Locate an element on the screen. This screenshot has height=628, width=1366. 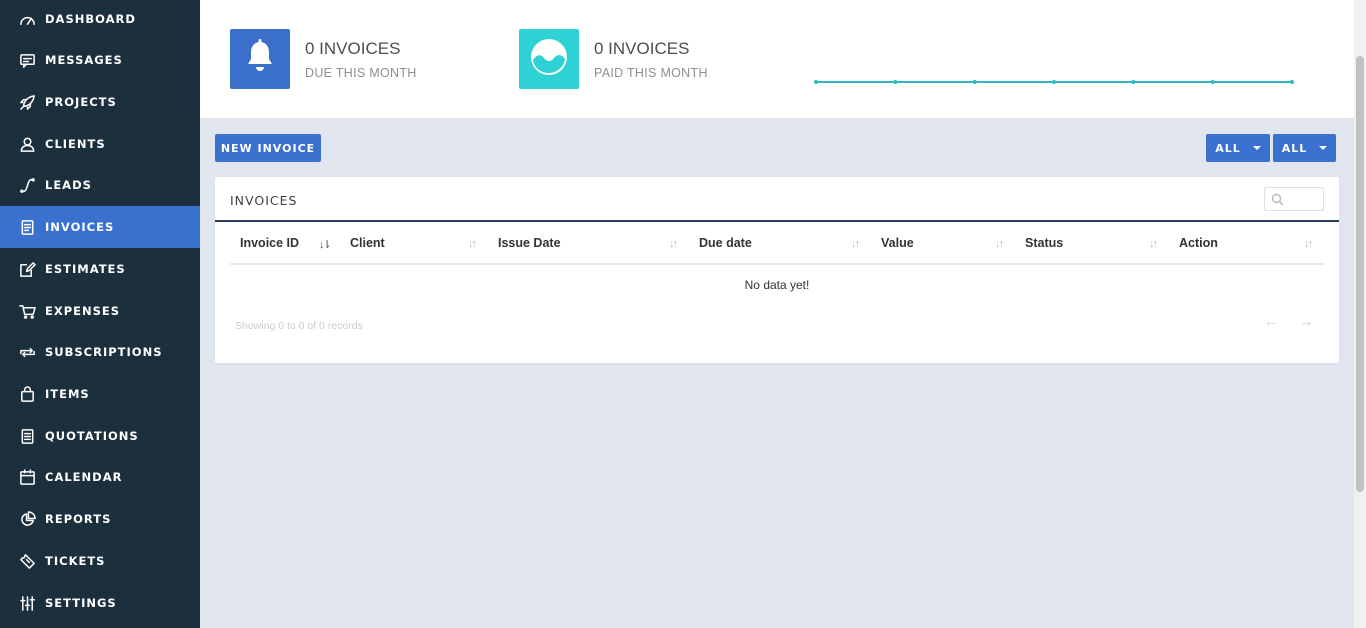
new-invoice-button: NEW INVOICE is located at coordinates (268, 148).